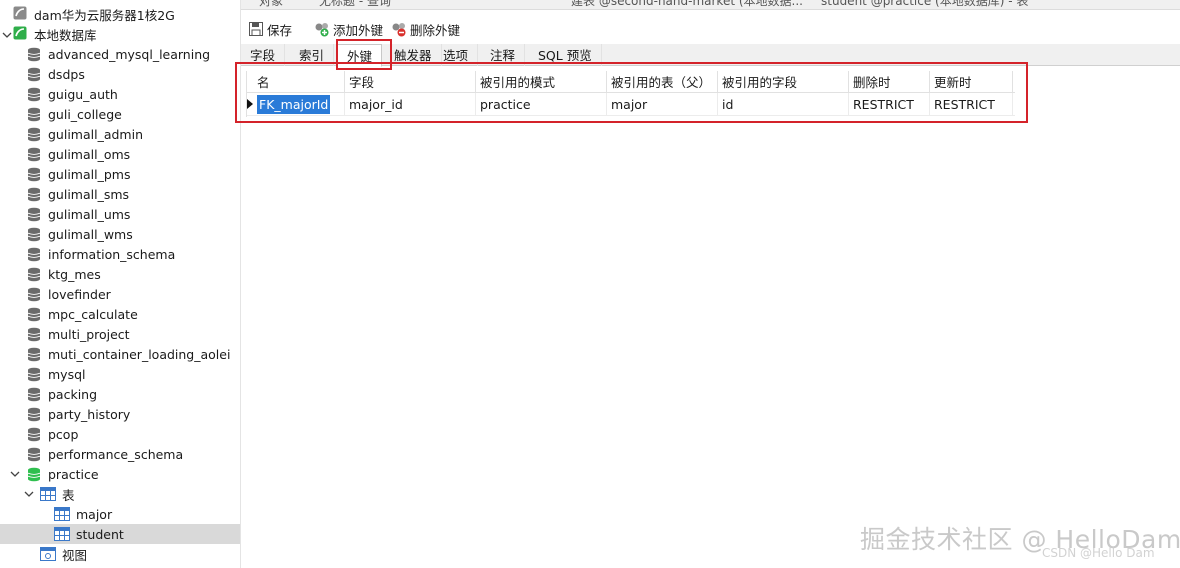 The width and height of the screenshot is (1180, 568). What do you see at coordinates (120, 114) in the screenshot?
I see `database-item-guli-college: guli_college` at bounding box center [120, 114].